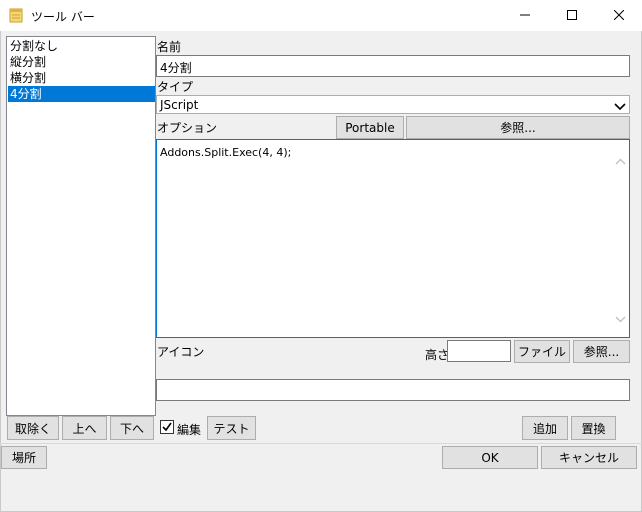 This screenshot has height=512, width=642. What do you see at coordinates (169, 47) in the screenshot?
I see `name-label: 名前` at bounding box center [169, 47].